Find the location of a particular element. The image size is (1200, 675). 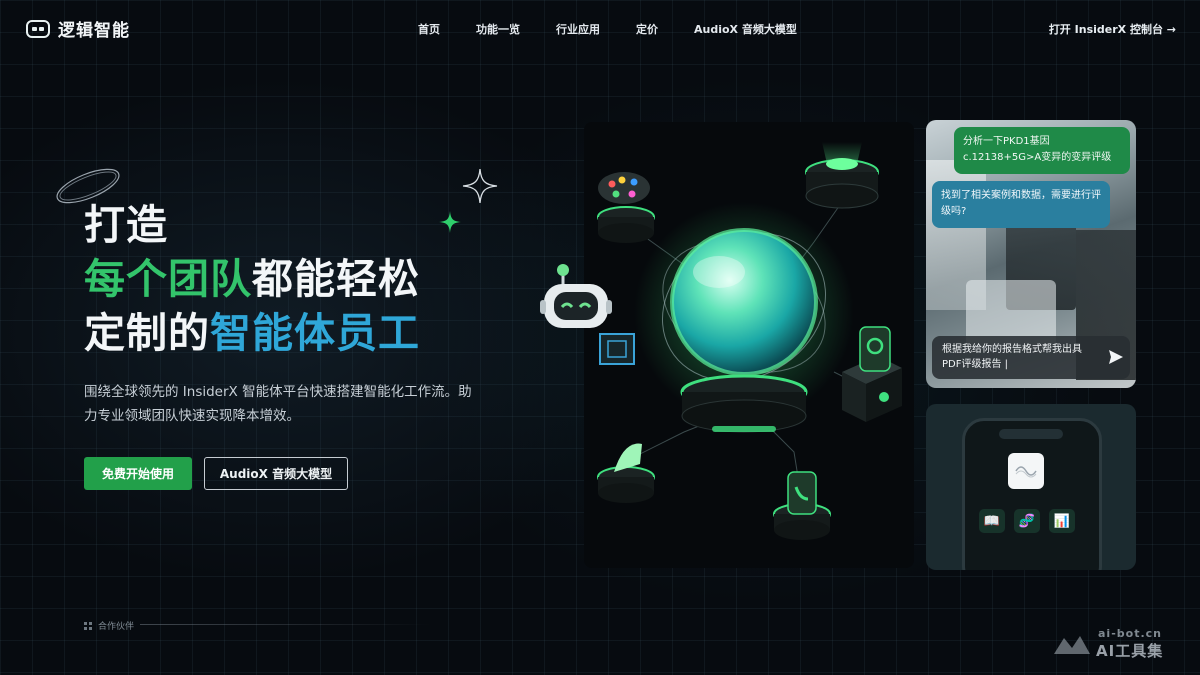

sparkle-green-icon is located at coordinates (450, 222).